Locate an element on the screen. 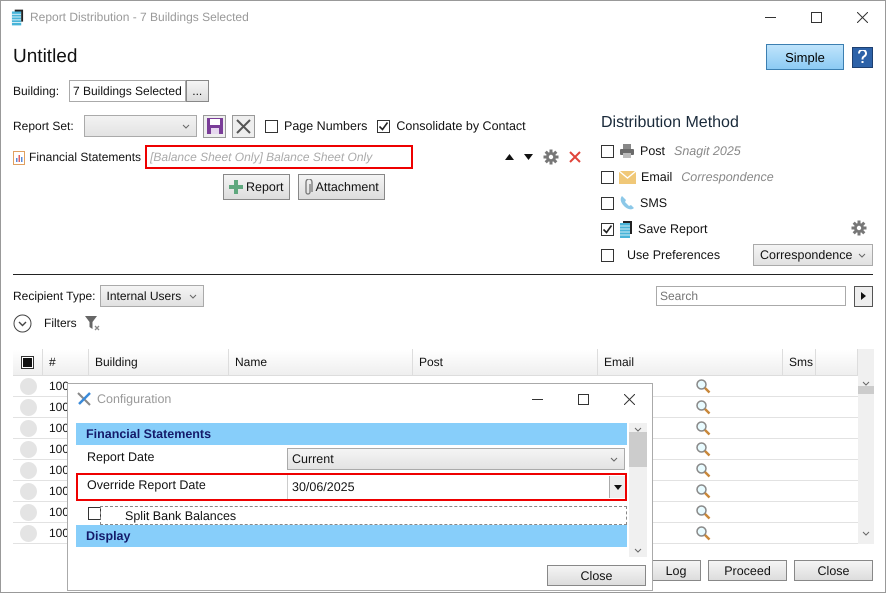  attachment-button: Attachment is located at coordinates (341, 187).